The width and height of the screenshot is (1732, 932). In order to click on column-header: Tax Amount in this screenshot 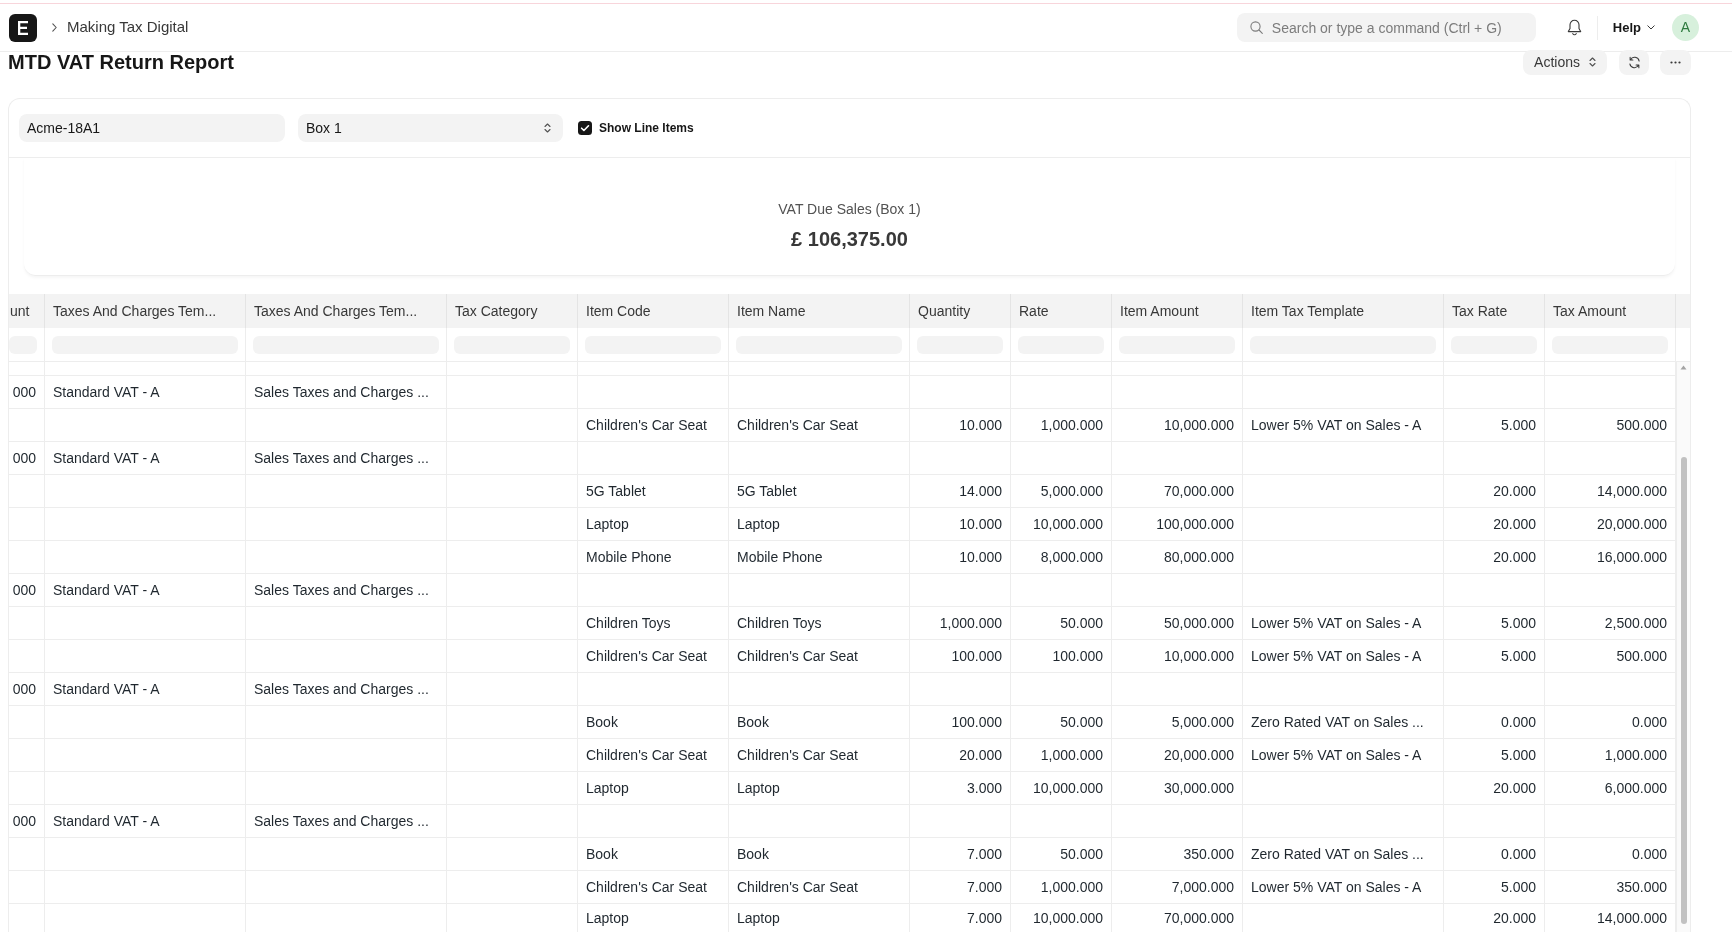, I will do `click(1610, 311)`.